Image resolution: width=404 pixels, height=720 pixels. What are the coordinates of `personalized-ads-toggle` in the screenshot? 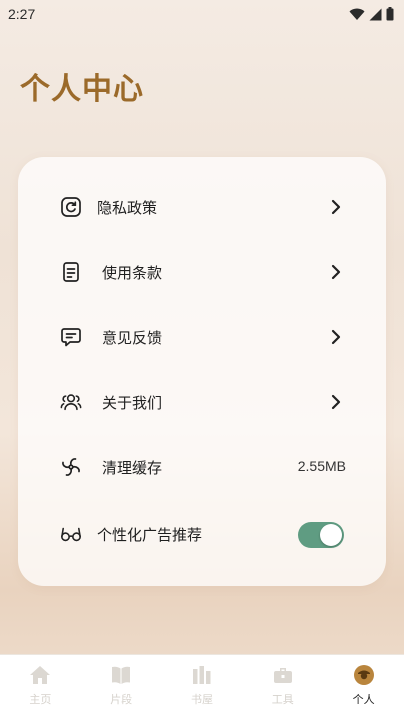 It's located at (321, 535).